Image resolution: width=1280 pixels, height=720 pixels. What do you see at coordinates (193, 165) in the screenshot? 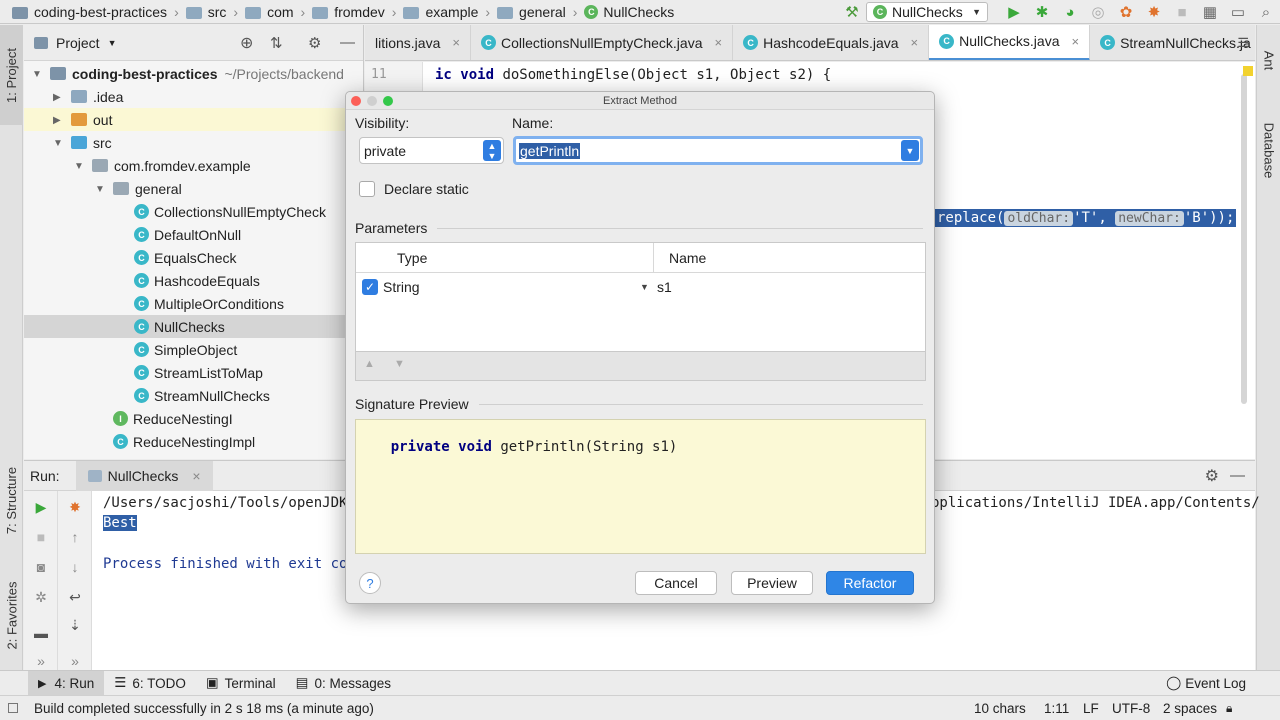
I see `tree-item: ▼ com.fromdev.example` at bounding box center [193, 165].